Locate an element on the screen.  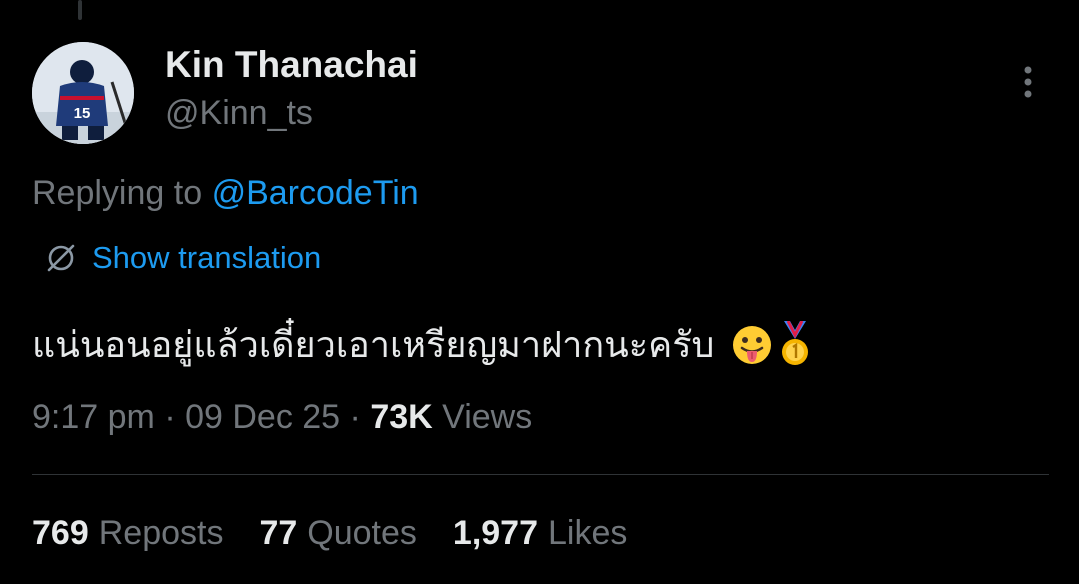
engagement-stats: 769 Reposts 77 Quotes 1,977 Likes is located at coordinates (329, 533).